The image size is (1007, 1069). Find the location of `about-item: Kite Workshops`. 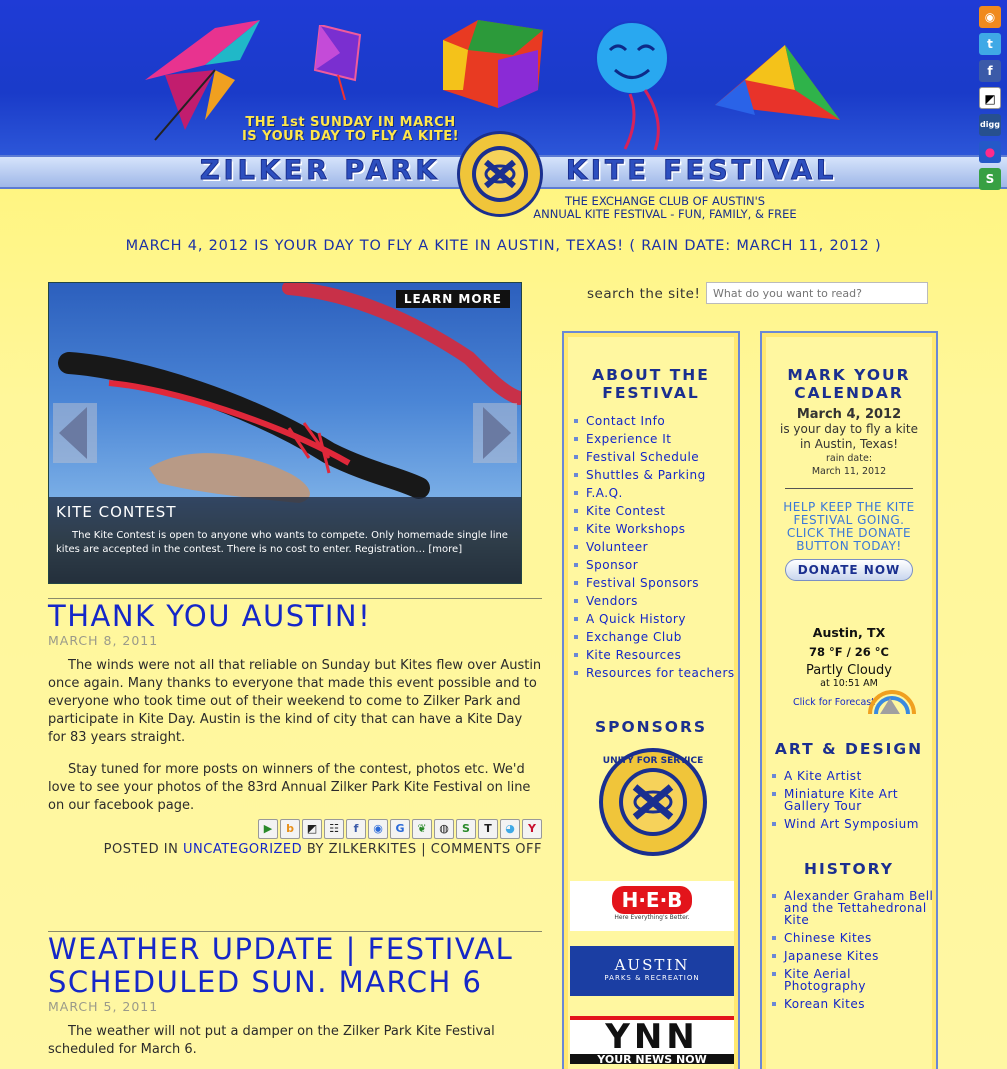

about-item: Kite Workshops is located at coordinates (651, 529).